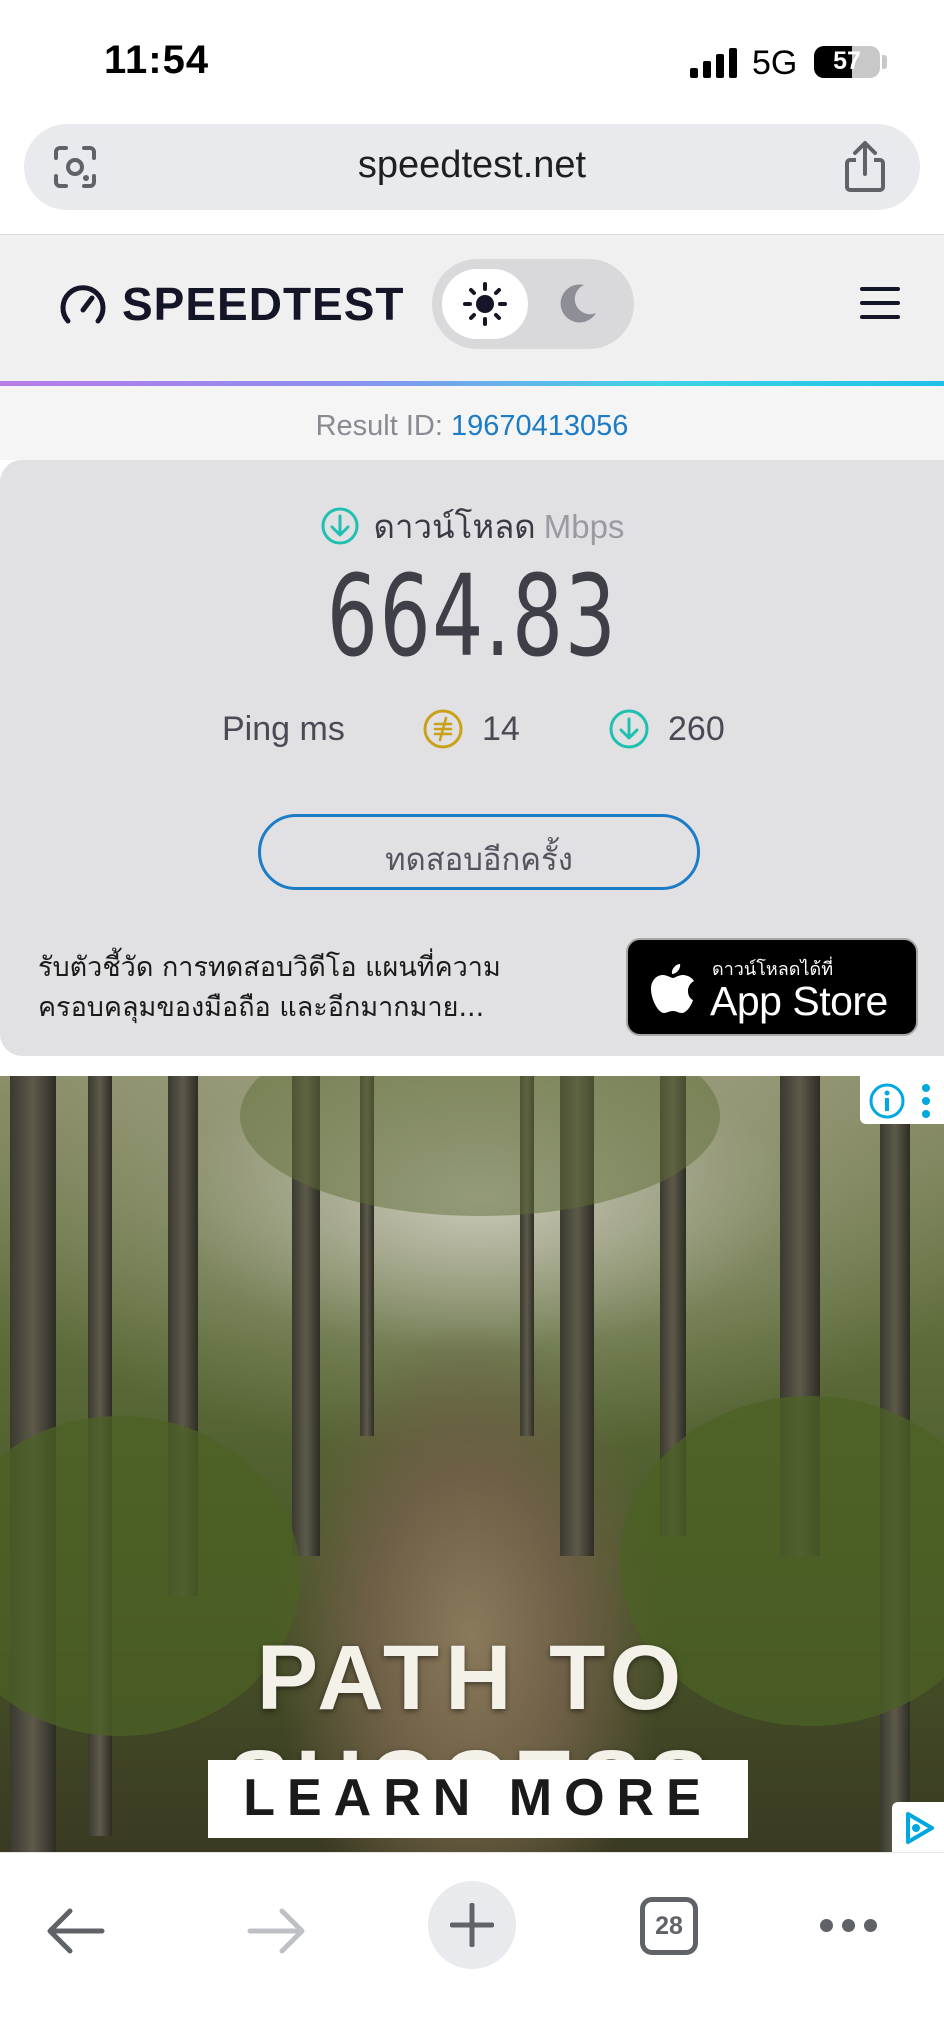  I want to click on idle-ping-icon, so click(443, 729).